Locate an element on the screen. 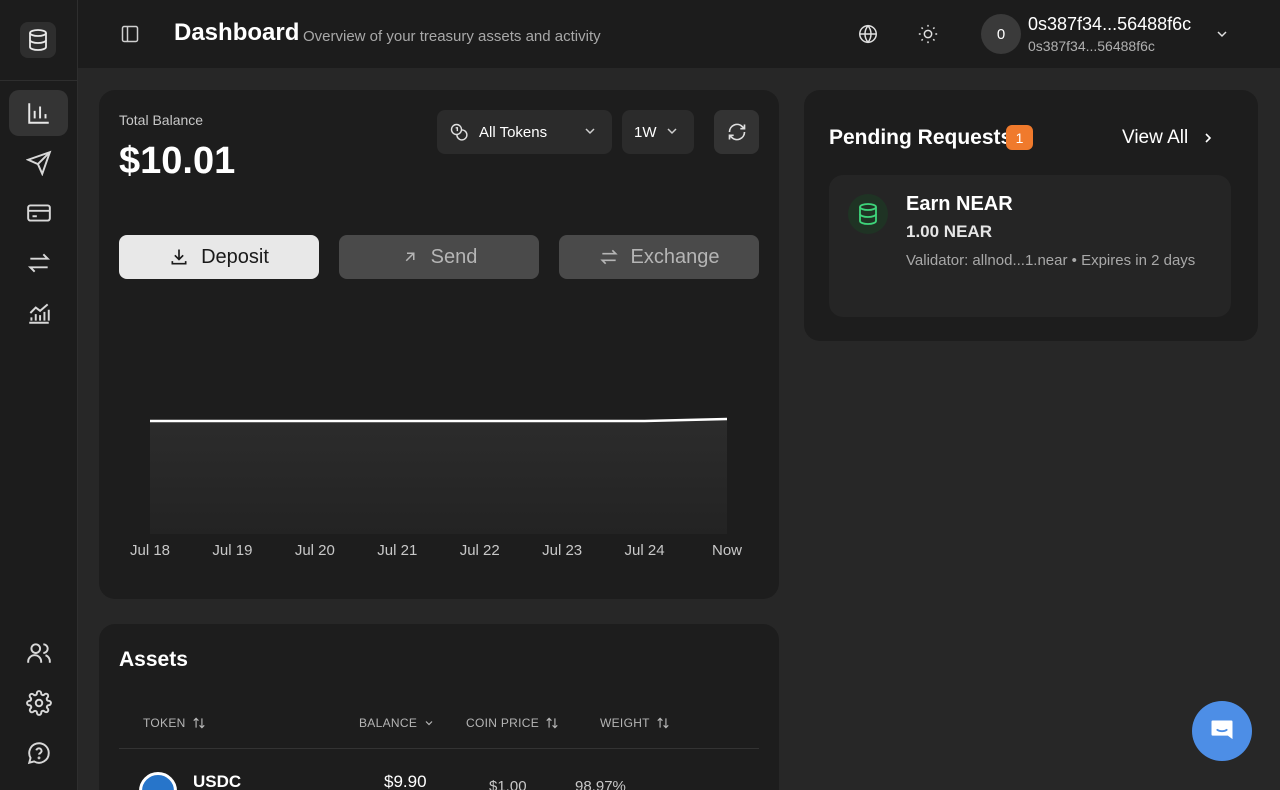 This screenshot has height=790, width=1280. sidebar-toggle-button is located at coordinates (130, 34).